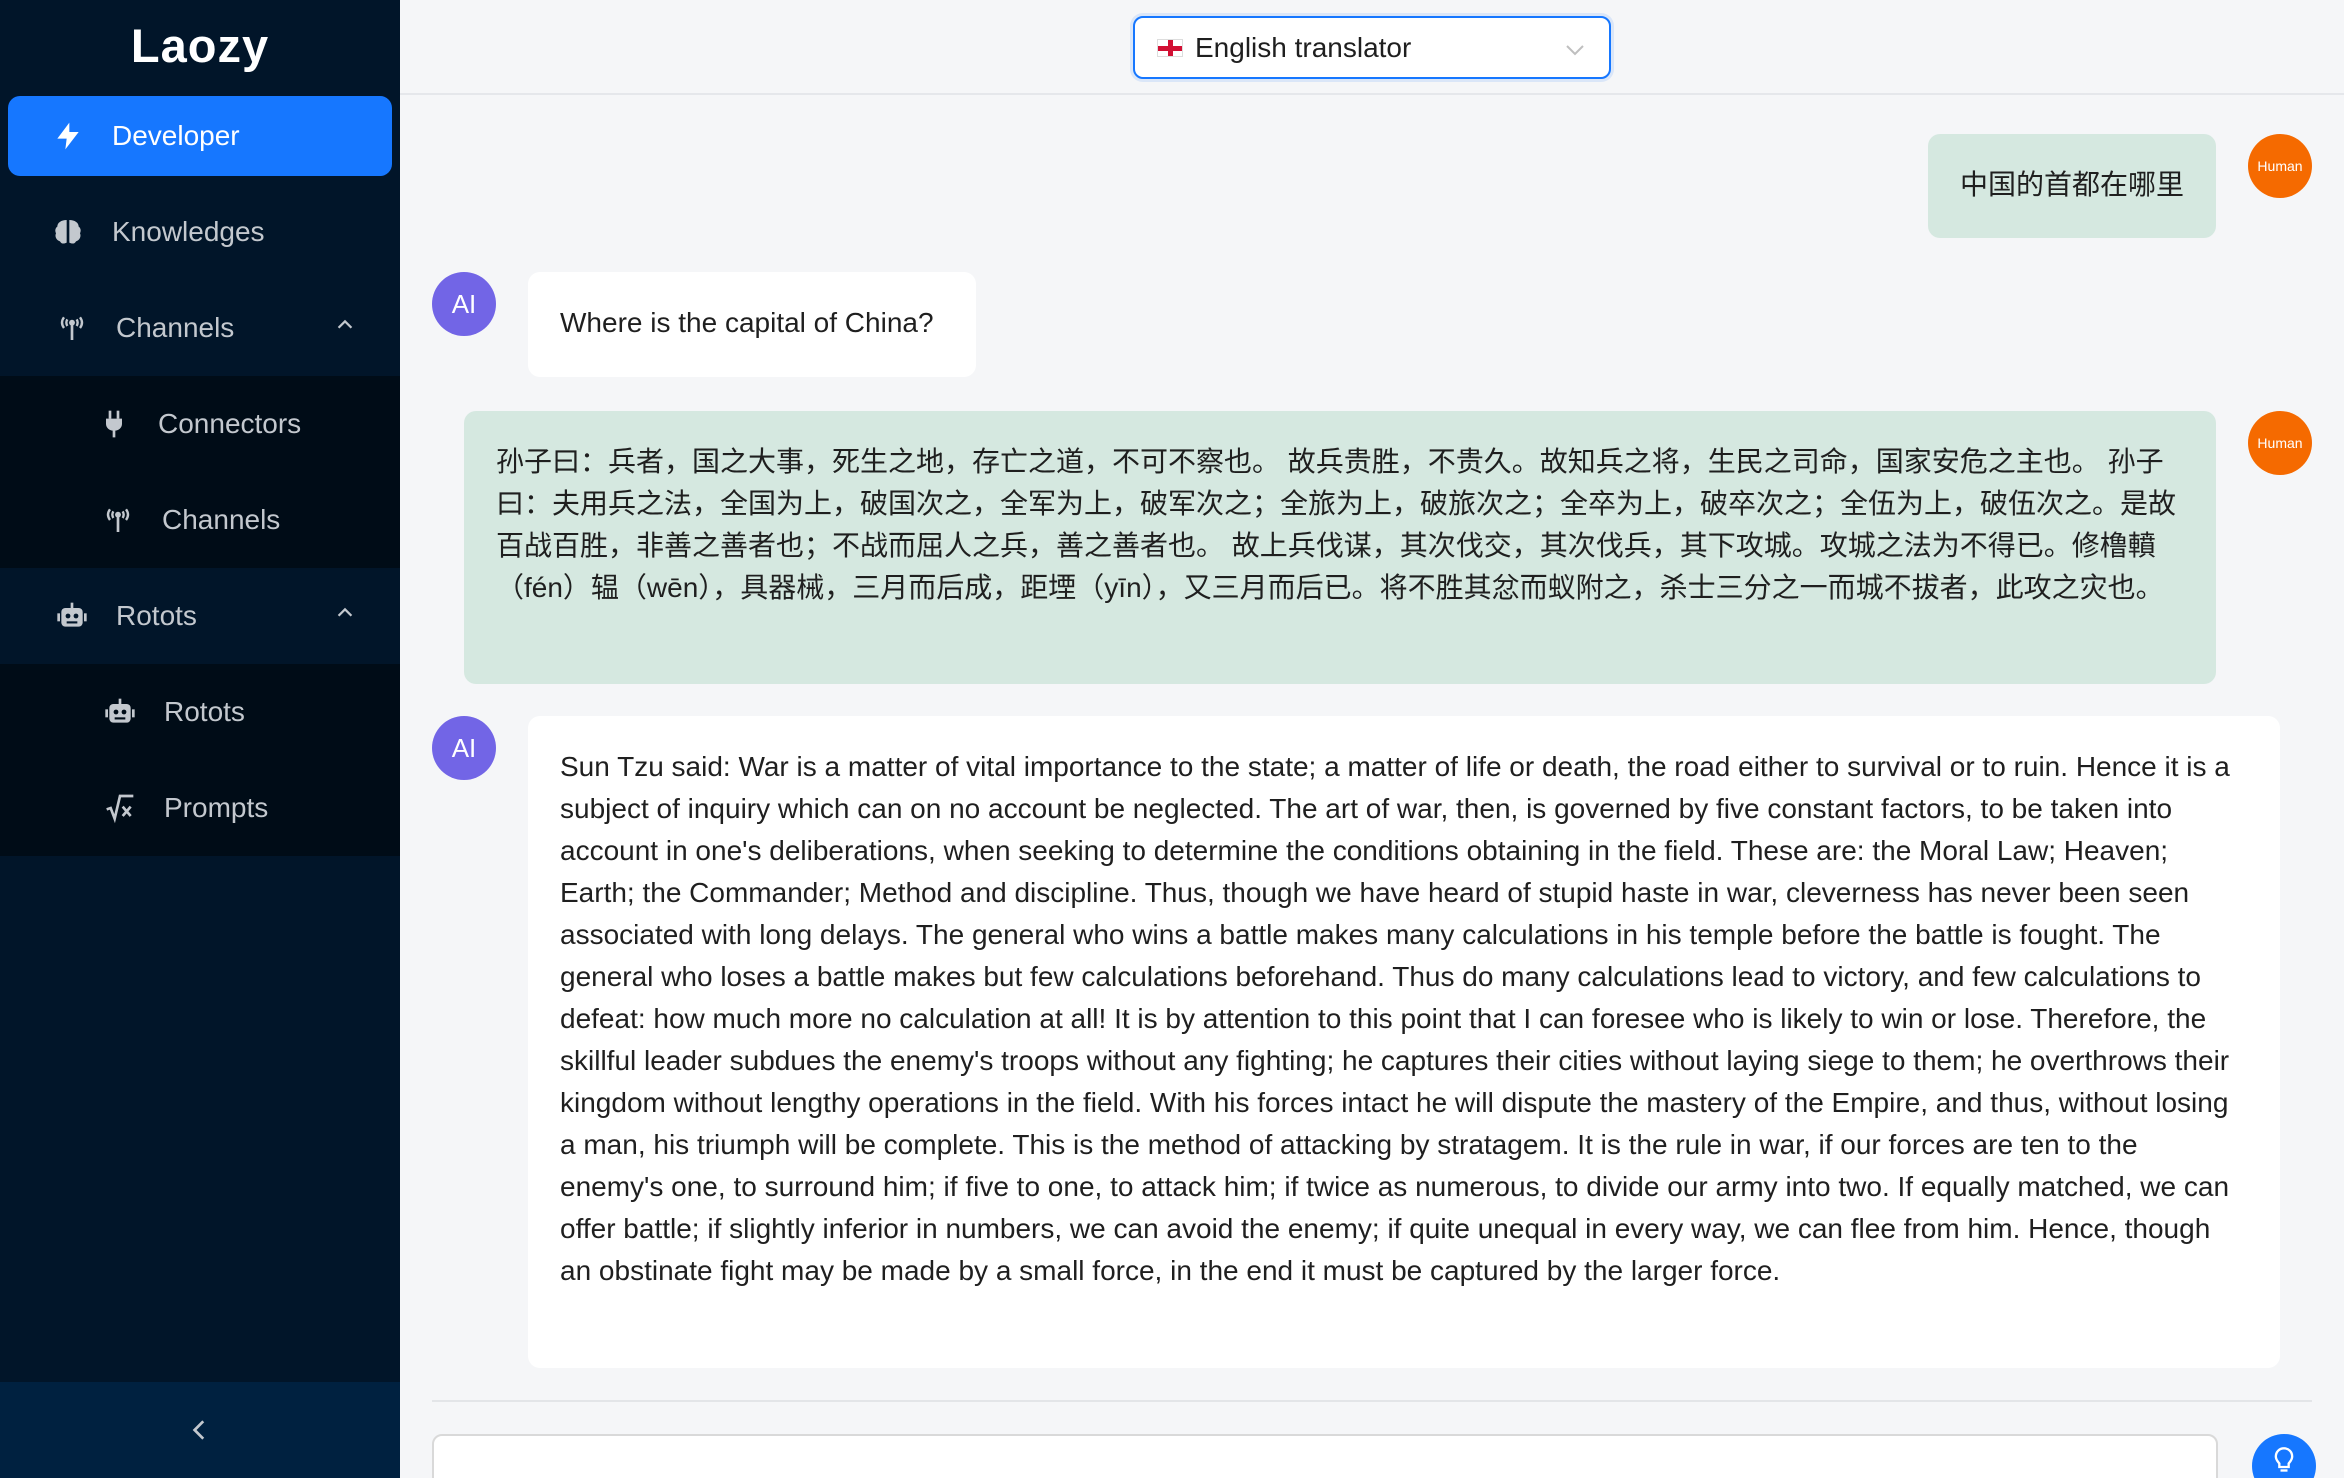 This screenshot has height=1478, width=2344. I want to click on sidebar-item-label: Knowledges, so click(188, 231).